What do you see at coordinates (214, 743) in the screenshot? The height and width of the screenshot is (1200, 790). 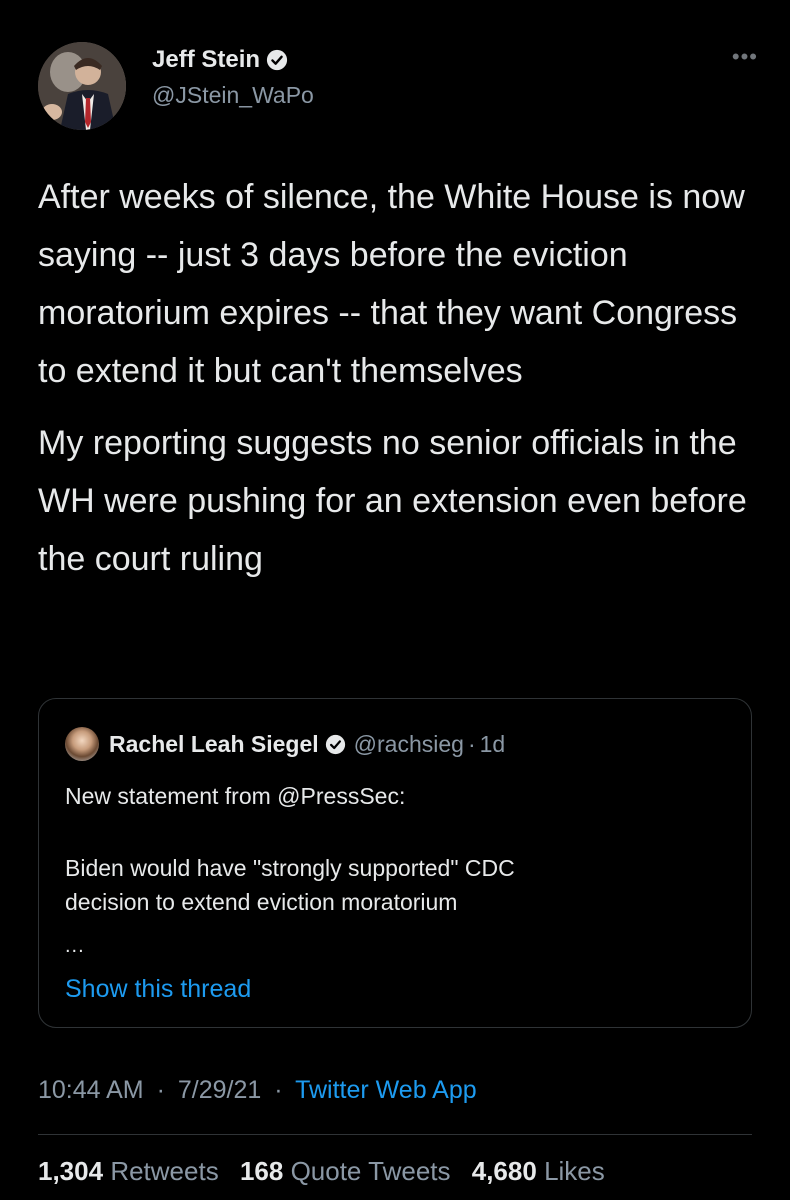 I see `quoted-author-display-name: Rachel Leah Siegel` at bounding box center [214, 743].